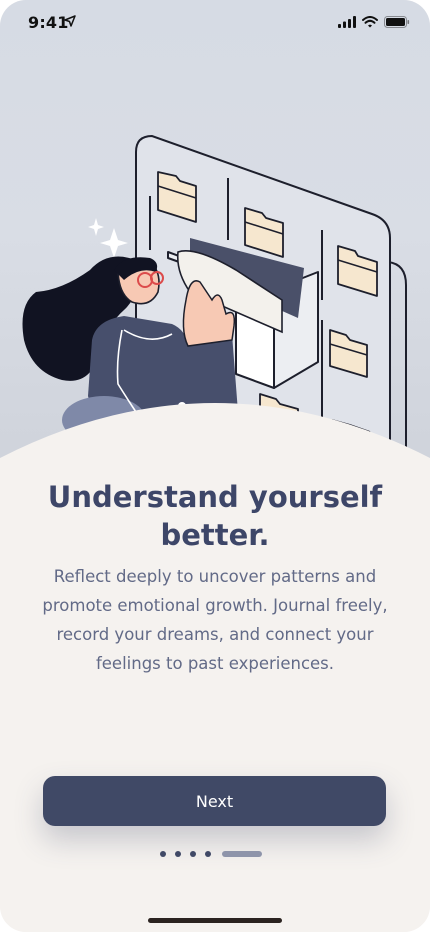 This screenshot has width=430, height=932. I want to click on next-button: Next, so click(214, 801).